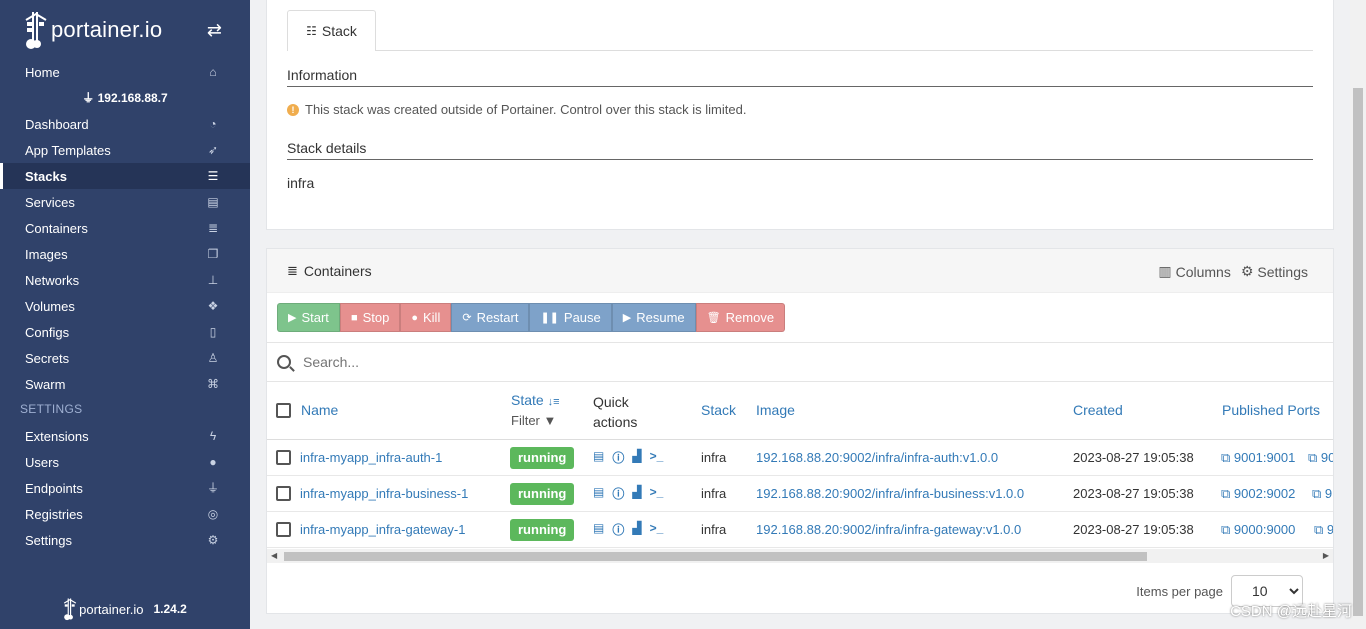 This screenshot has height=629, width=1366. I want to click on sidebar-item-endpoints: Endpoints ⏚, so click(125, 488).